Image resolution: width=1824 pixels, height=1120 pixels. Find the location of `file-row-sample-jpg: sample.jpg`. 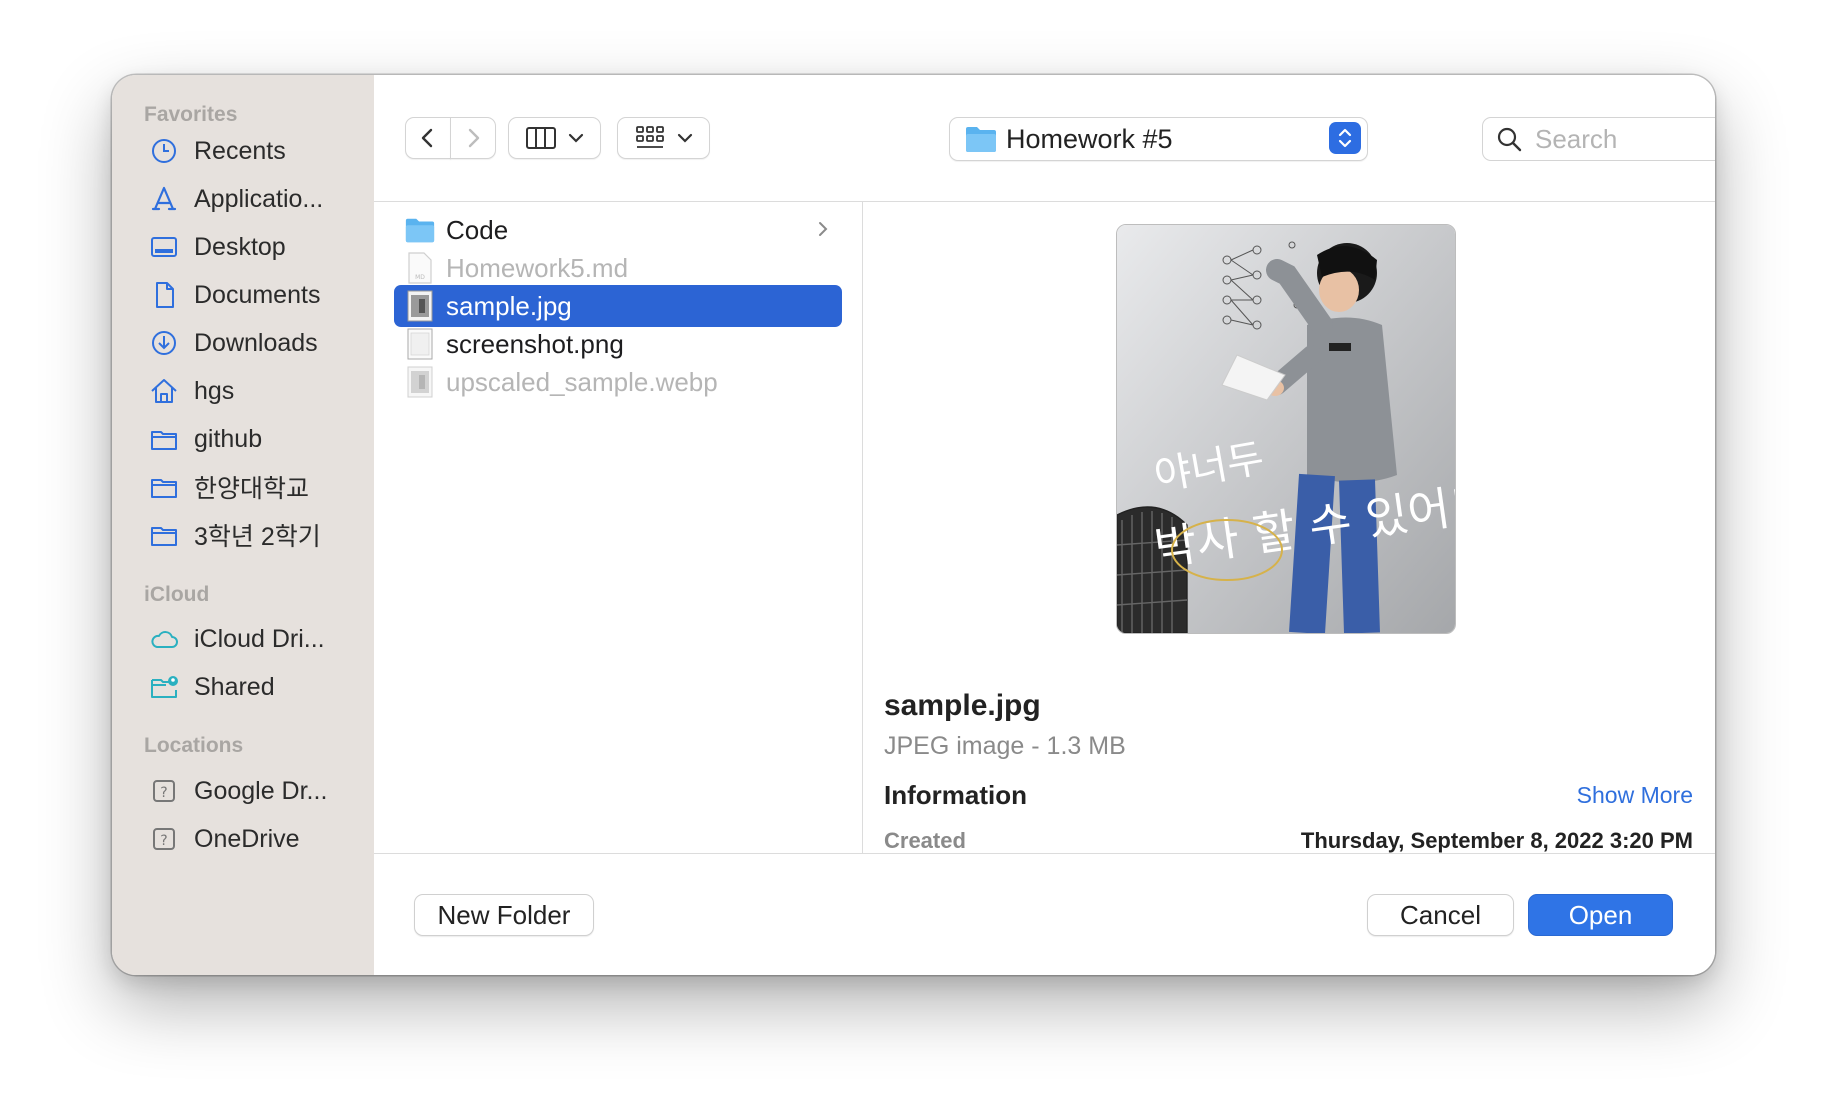

file-row-sample-jpg: sample.jpg is located at coordinates (618, 306).